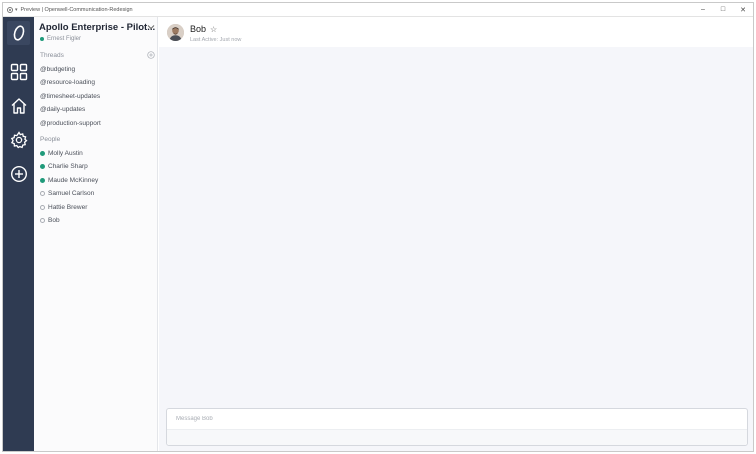  What do you see at coordinates (50, 220) in the screenshot?
I see `person-item-bob: Bob` at bounding box center [50, 220].